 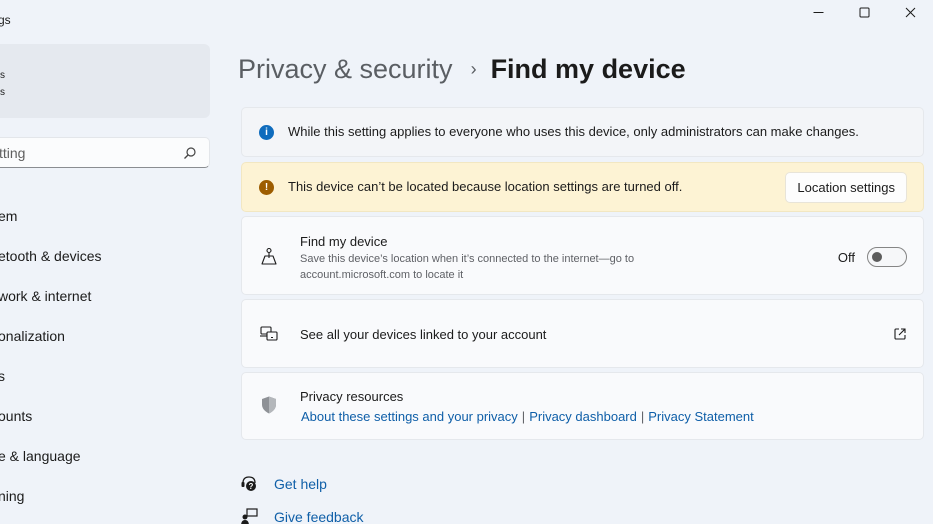 I want to click on info-icon: i, so click(x=266, y=132).